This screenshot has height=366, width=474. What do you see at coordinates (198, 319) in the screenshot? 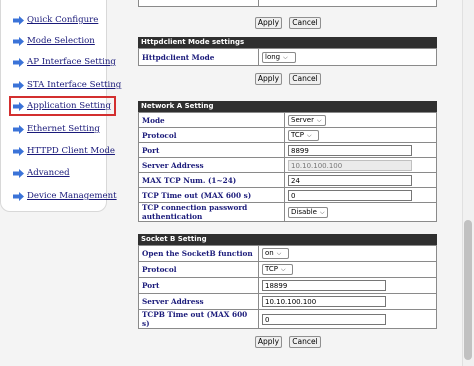
I see `tcpb-timeout-label: TCPB Time out (MAX 600 s)` at bounding box center [198, 319].